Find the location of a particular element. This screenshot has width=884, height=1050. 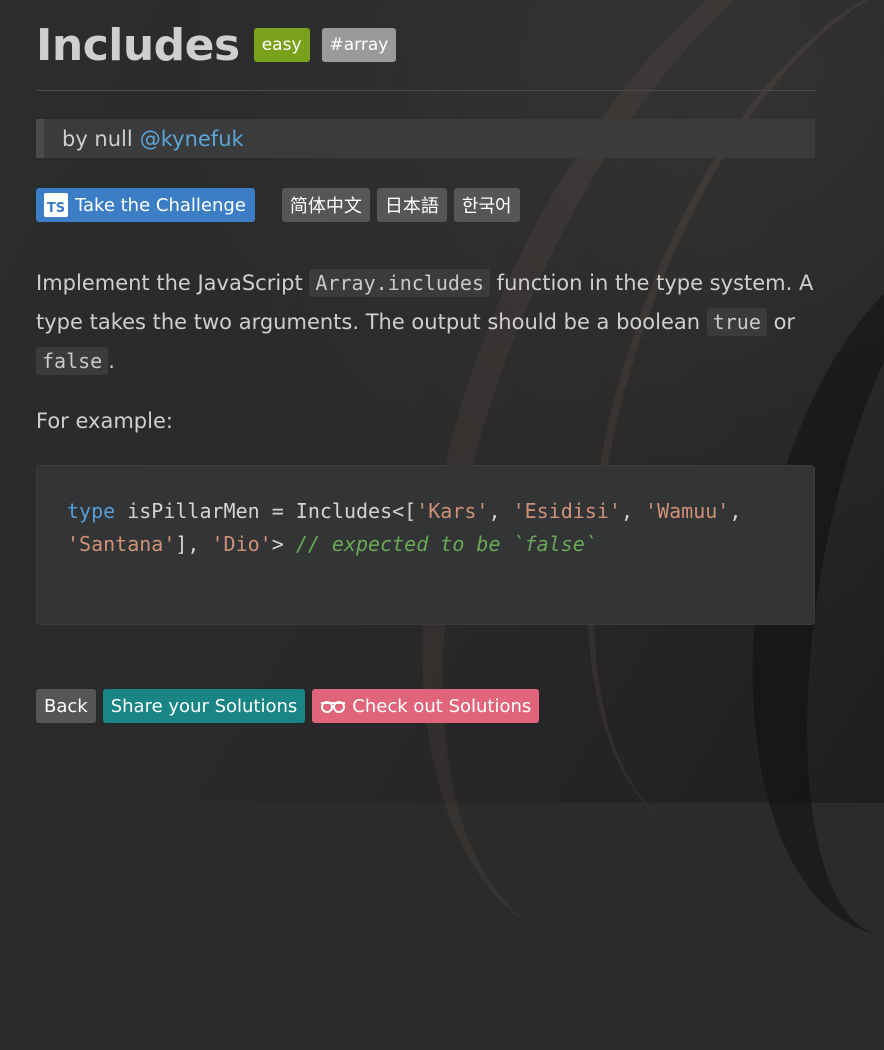

page-title: Includes is located at coordinates (138, 45).